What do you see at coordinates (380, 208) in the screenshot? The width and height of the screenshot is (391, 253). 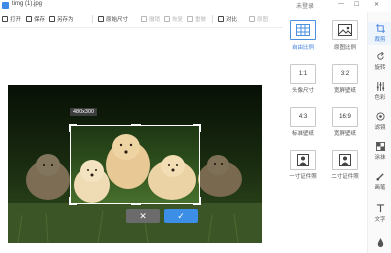 I see `text-icon` at bounding box center [380, 208].